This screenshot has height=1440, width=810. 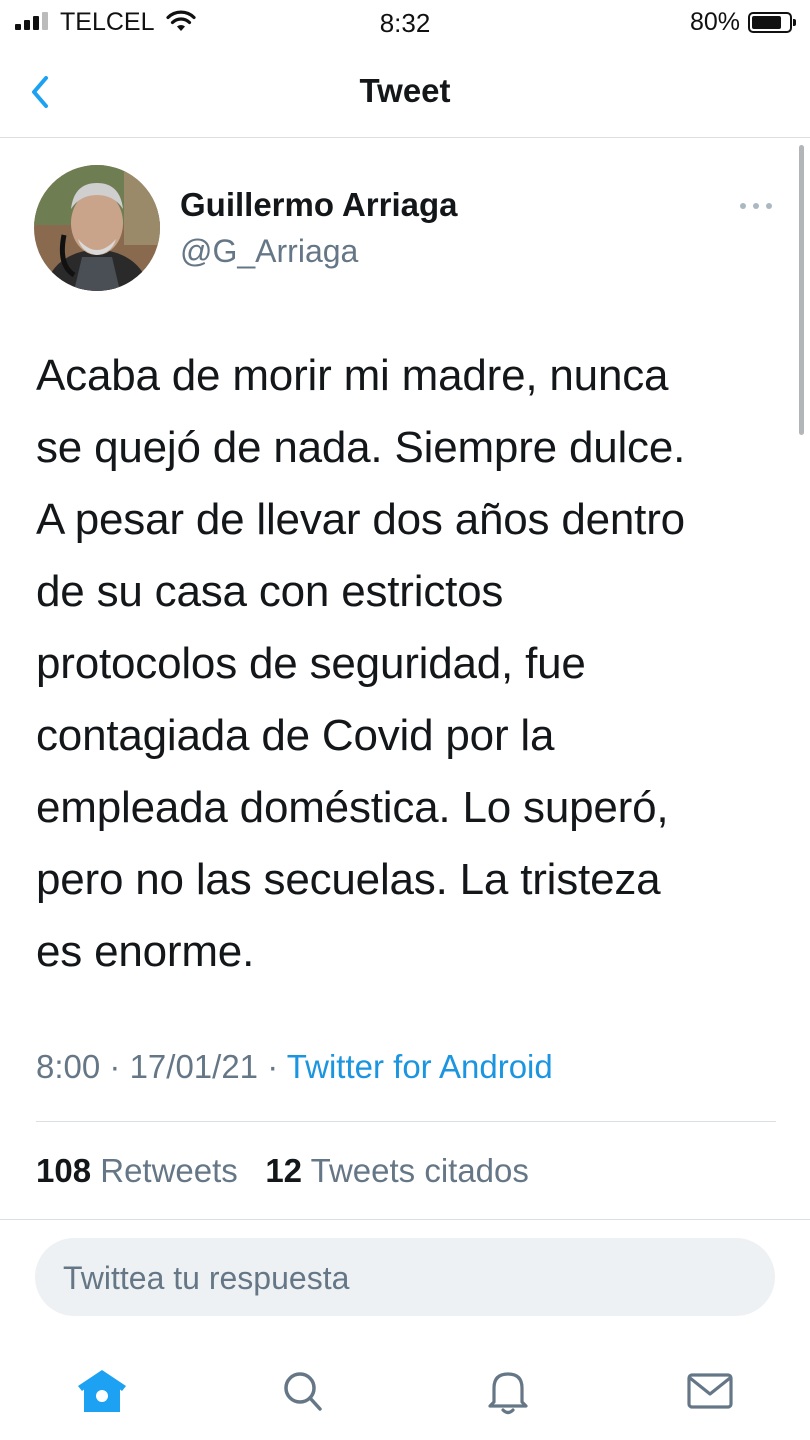 I want to click on author-name: Guillermo Arriaga, so click(x=319, y=205).